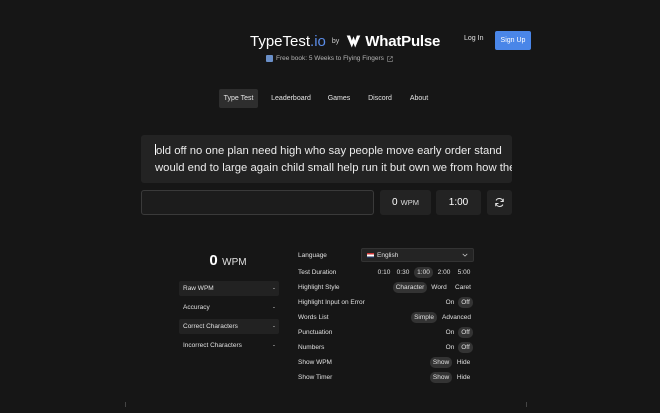 The image size is (660, 413). I want to click on duration-option-0-10: 0:10, so click(384, 272).